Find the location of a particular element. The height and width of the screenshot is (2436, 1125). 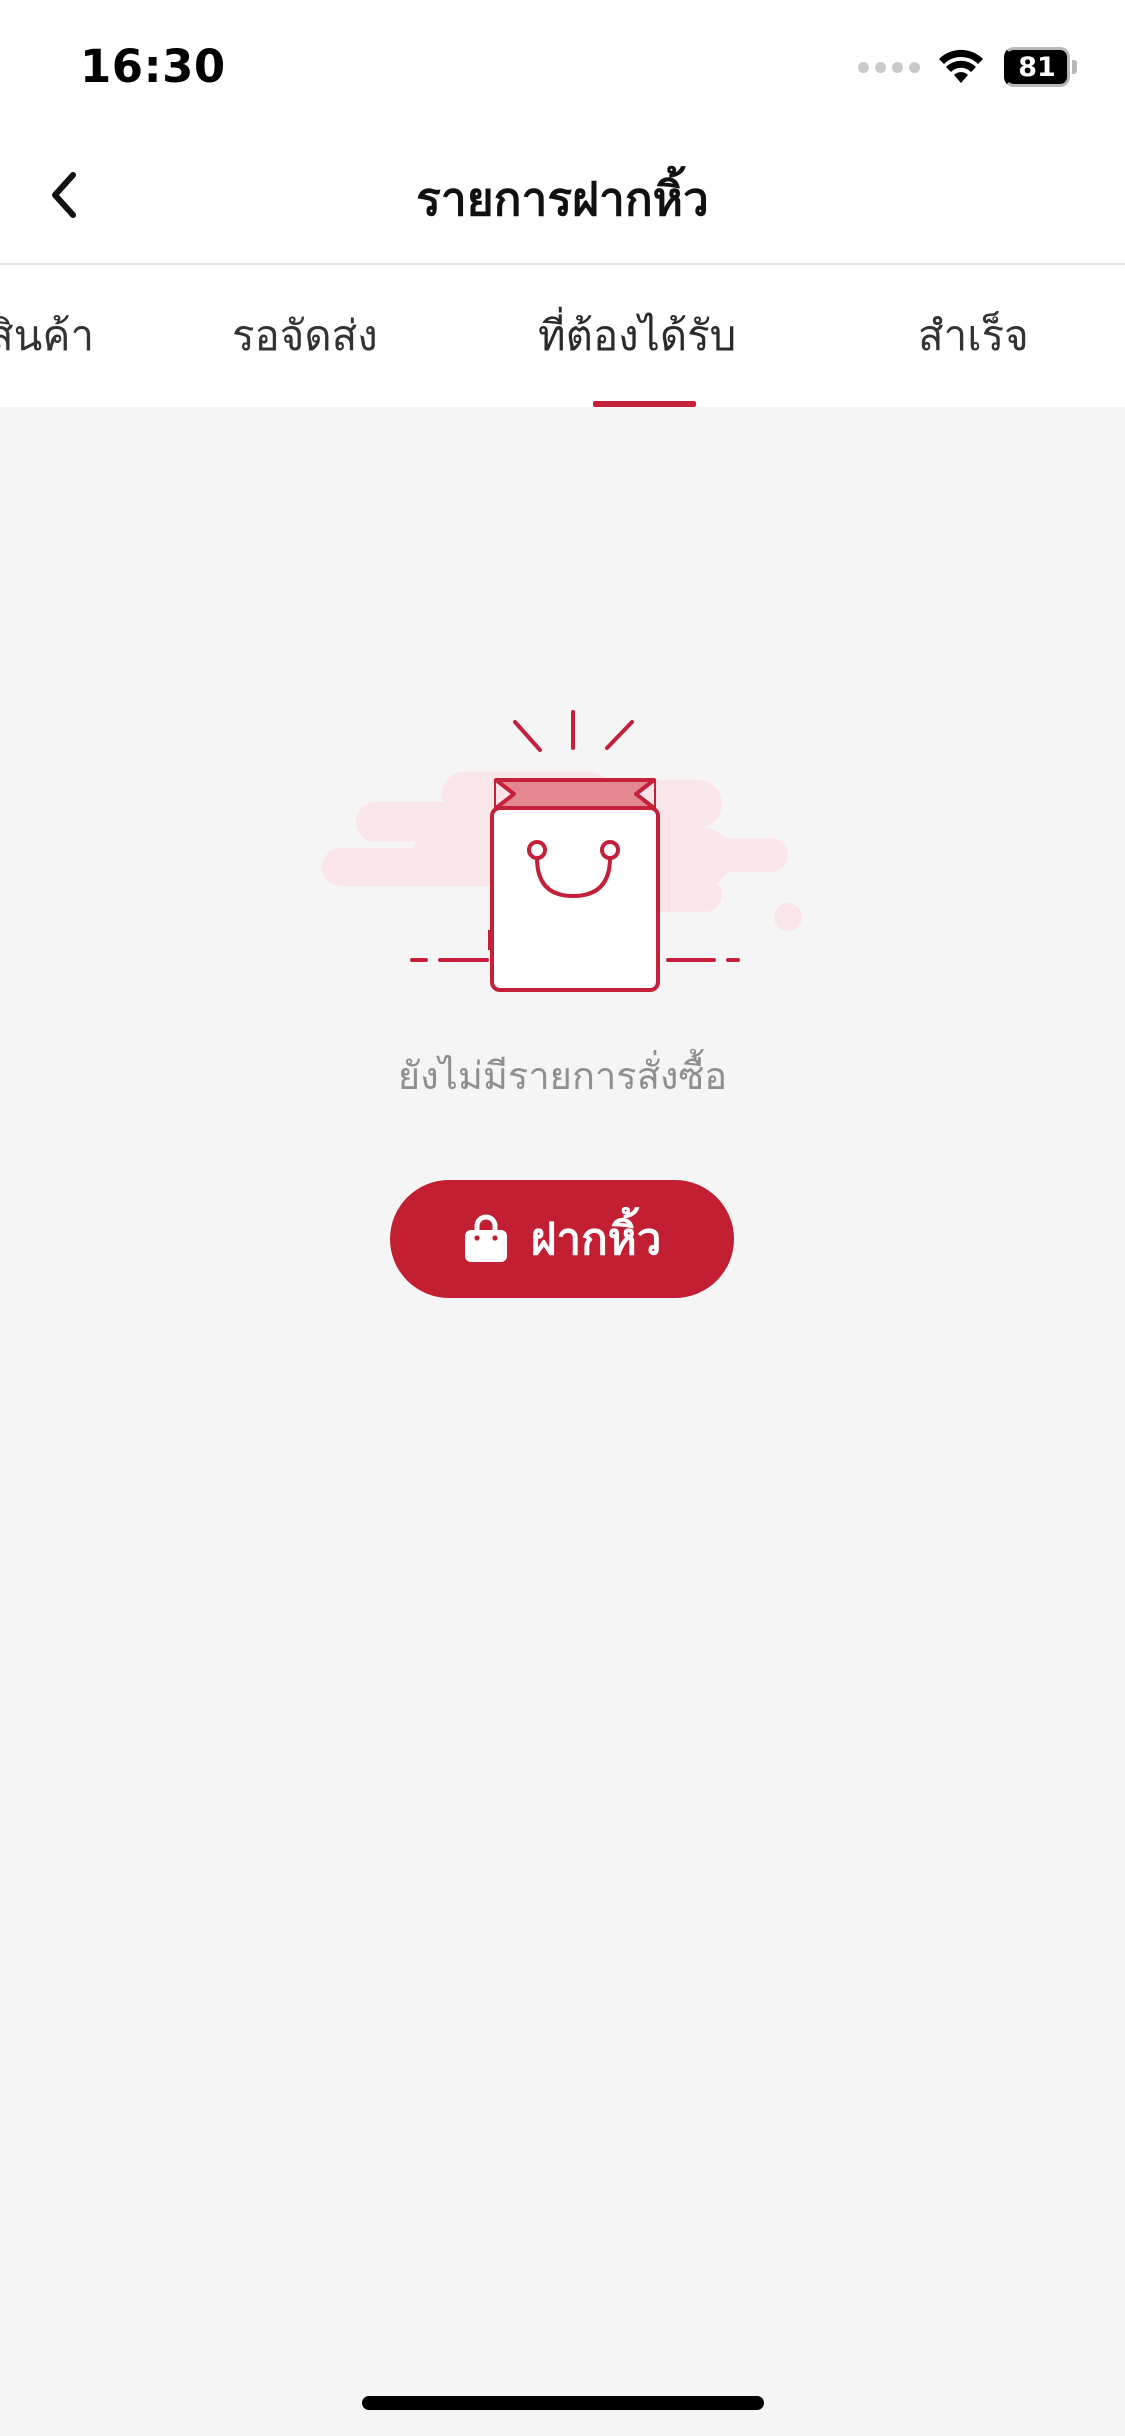

status-bar: 16:30 81 is located at coordinates (562, 67).